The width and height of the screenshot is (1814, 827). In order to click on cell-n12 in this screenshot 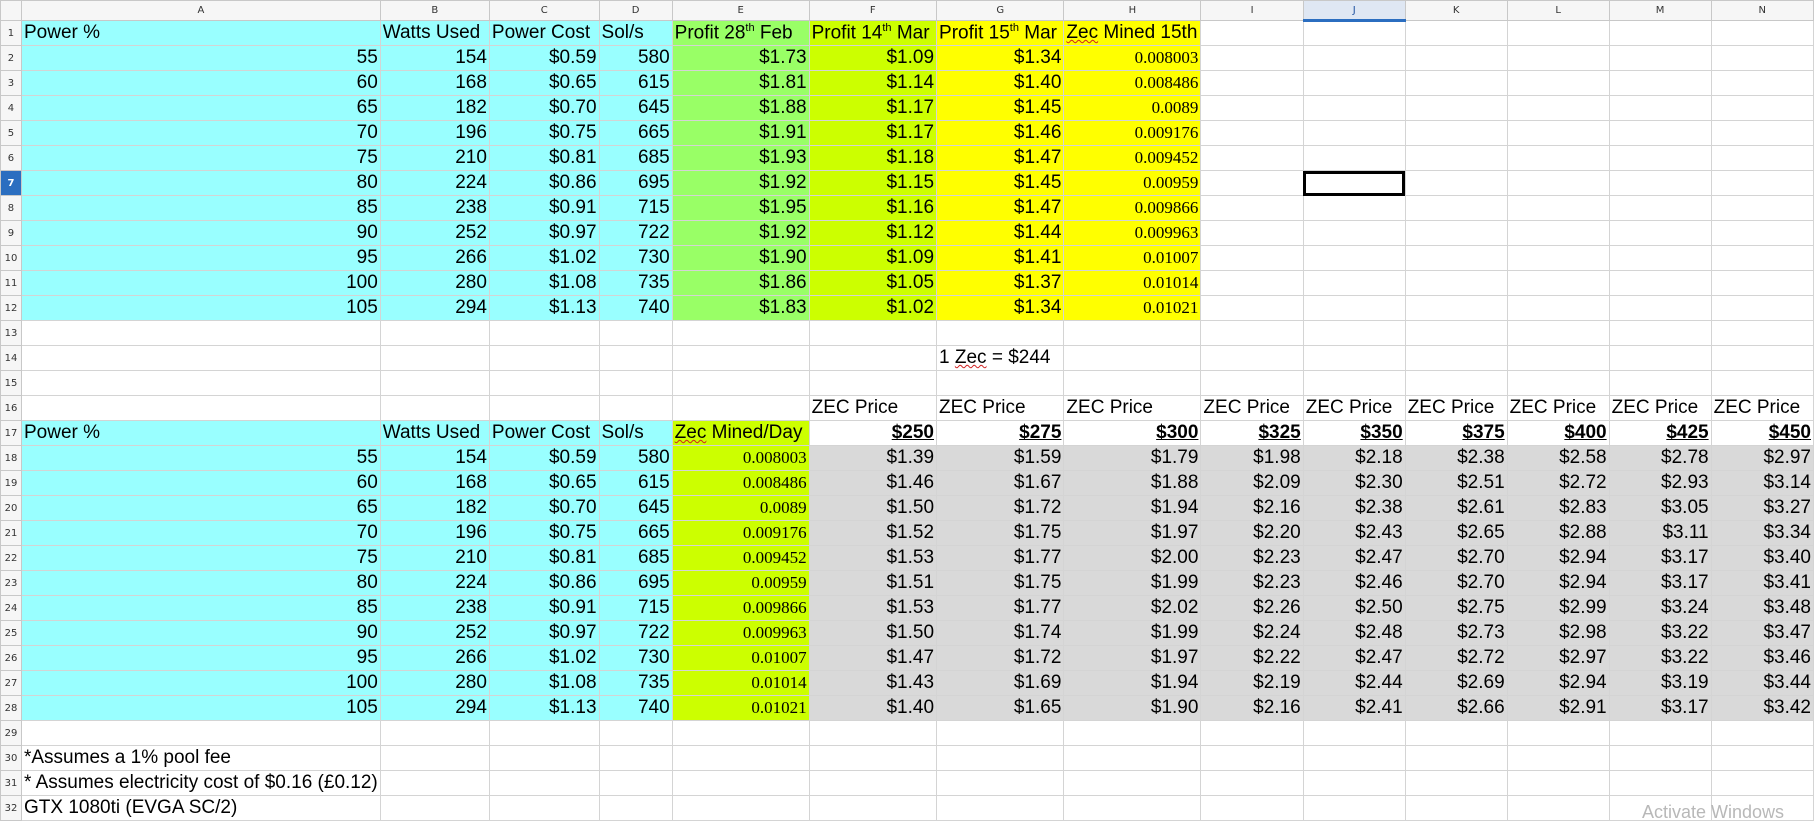, I will do `click(1762, 308)`.